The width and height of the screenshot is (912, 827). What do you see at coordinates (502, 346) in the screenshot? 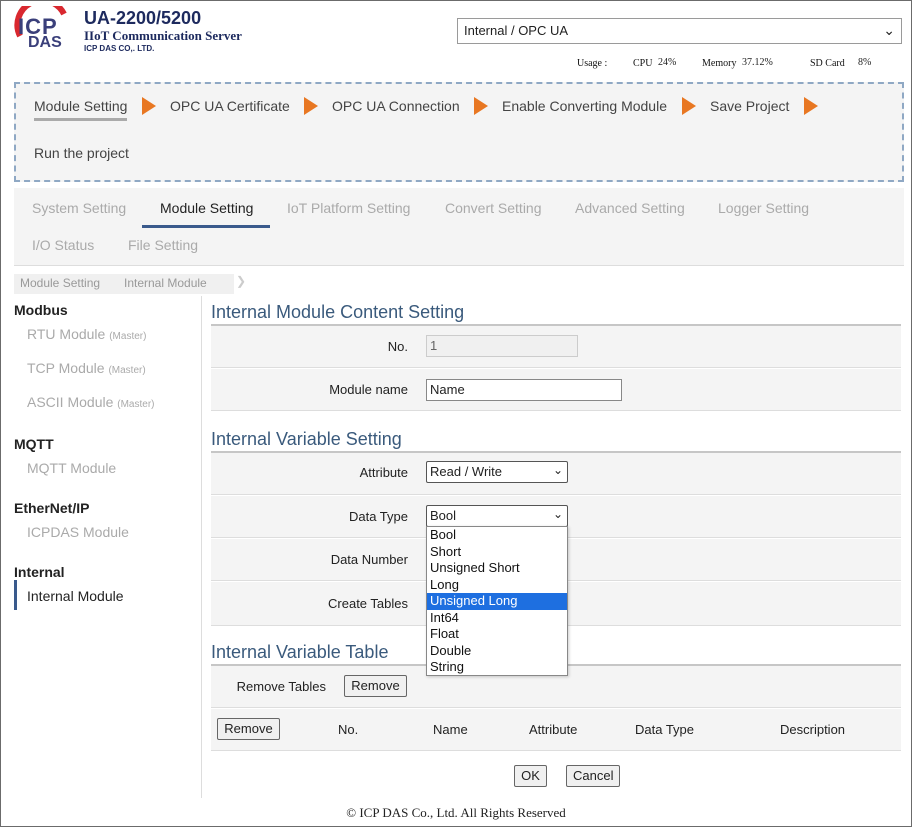
I see `no-field: 1` at bounding box center [502, 346].